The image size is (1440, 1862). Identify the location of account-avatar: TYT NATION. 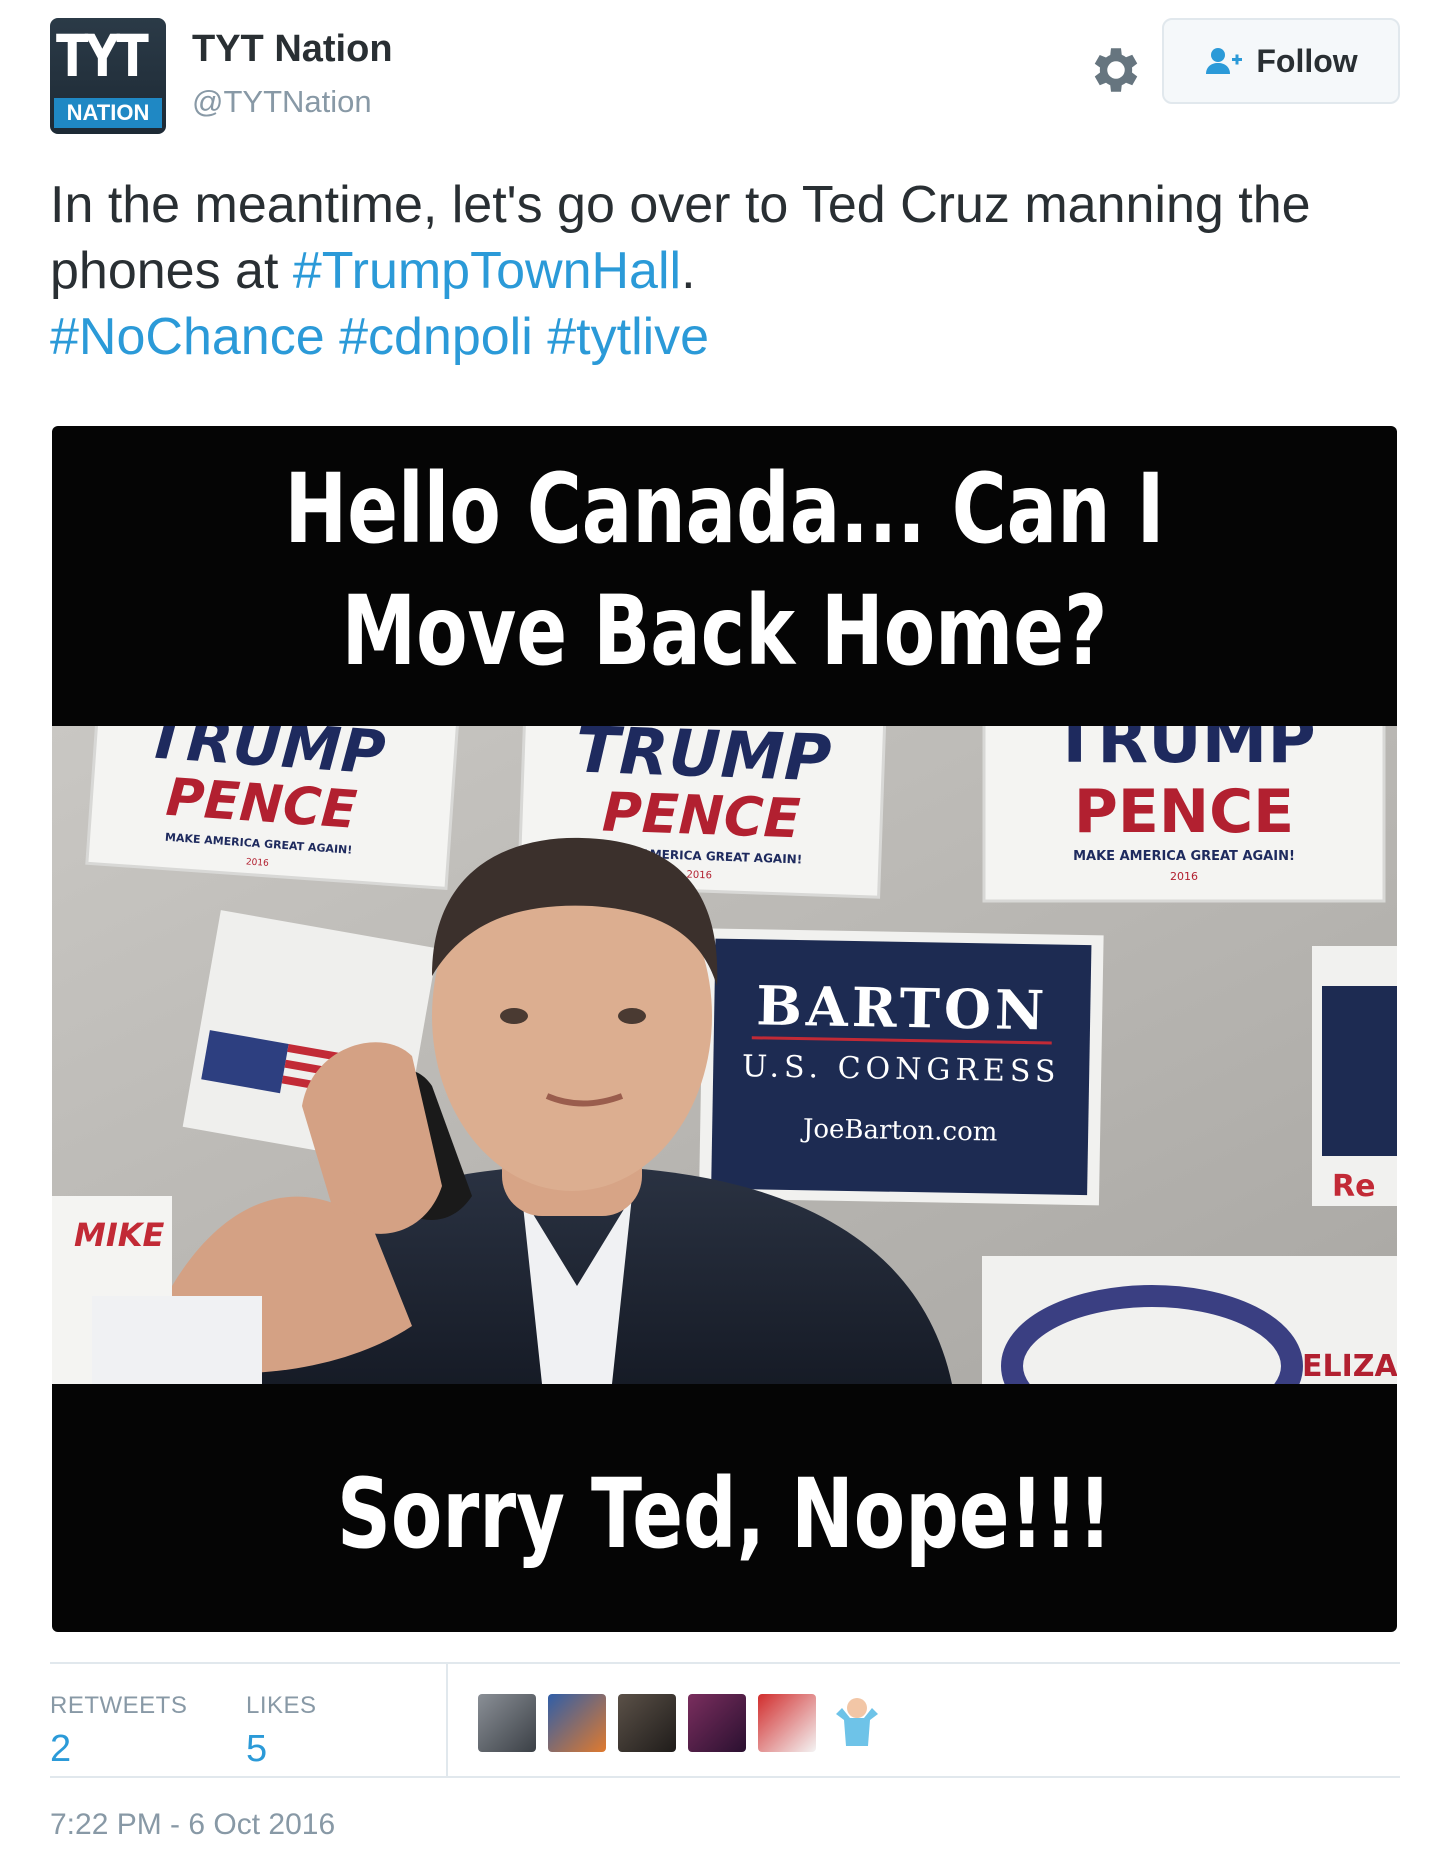
(108, 76).